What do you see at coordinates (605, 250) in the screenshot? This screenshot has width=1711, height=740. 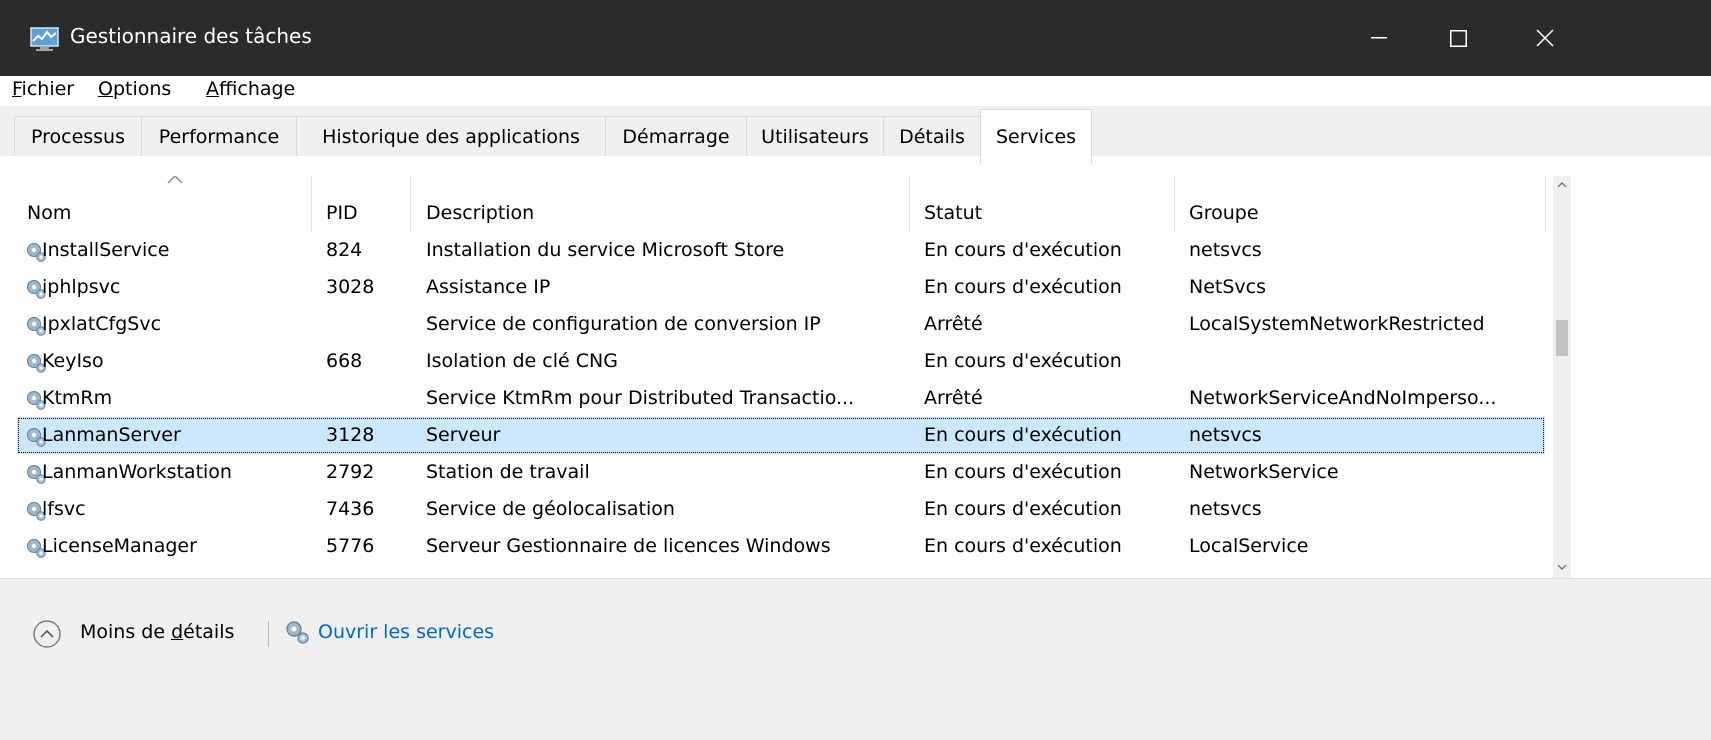 I see `cell-description: Installation du service Microsoft Store` at bounding box center [605, 250].